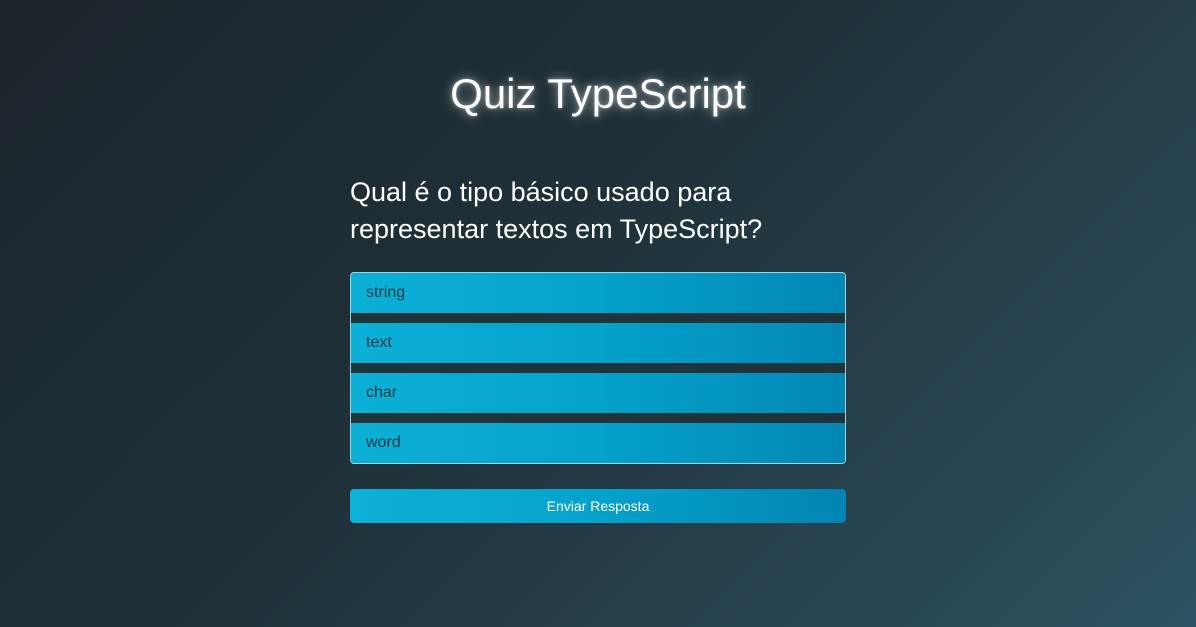 The width and height of the screenshot is (1196, 627). What do you see at coordinates (598, 438) in the screenshot?
I see `option-word: word` at bounding box center [598, 438].